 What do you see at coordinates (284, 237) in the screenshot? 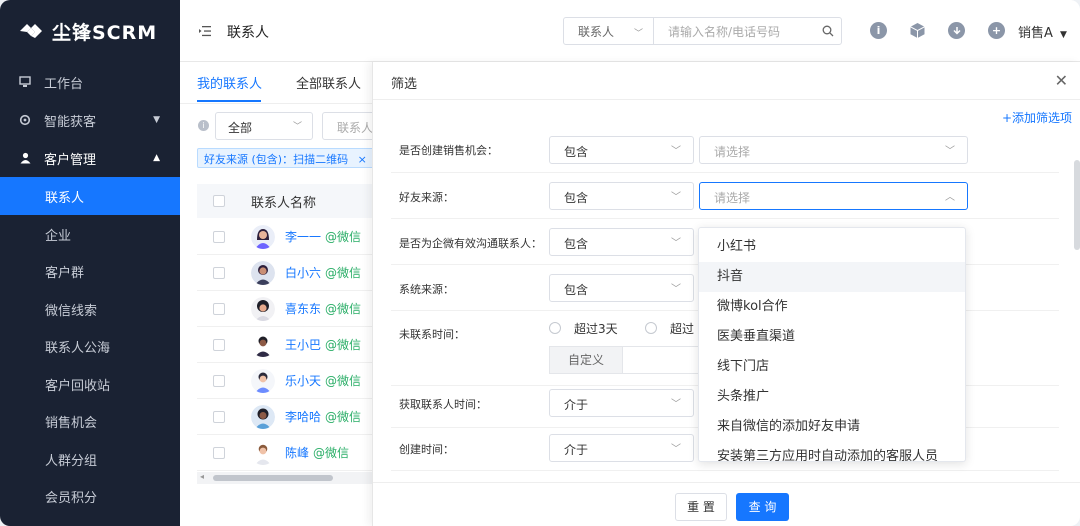
I see `table-row: 李一一 @微信` at bounding box center [284, 237].